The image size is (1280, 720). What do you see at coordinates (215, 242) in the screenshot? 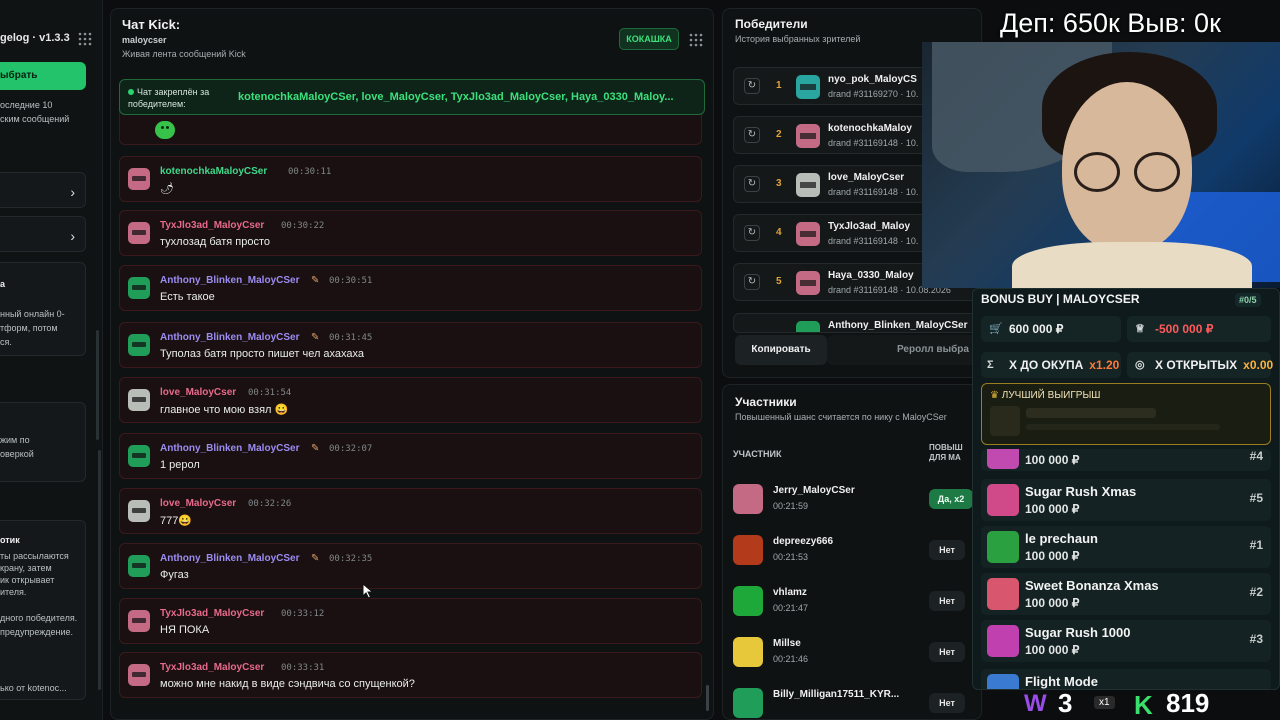
I see `message-text: тухлозад батя просто` at bounding box center [215, 242].